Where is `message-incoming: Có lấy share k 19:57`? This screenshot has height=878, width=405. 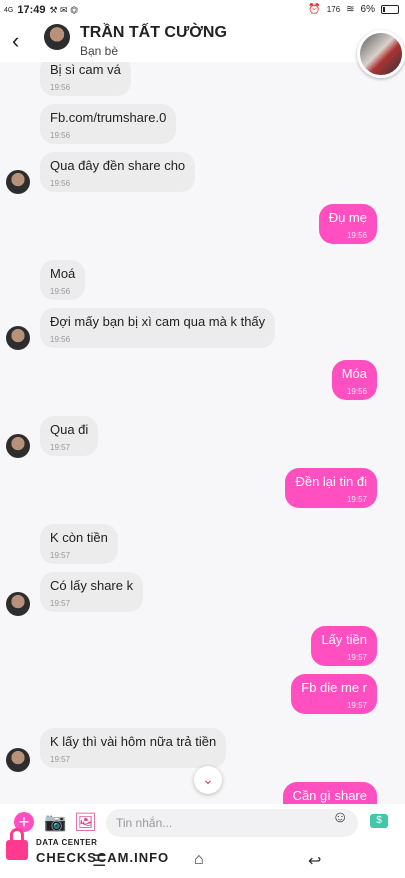 message-incoming: Có lấy share k 19:57 is located at coordinates (92, 592).